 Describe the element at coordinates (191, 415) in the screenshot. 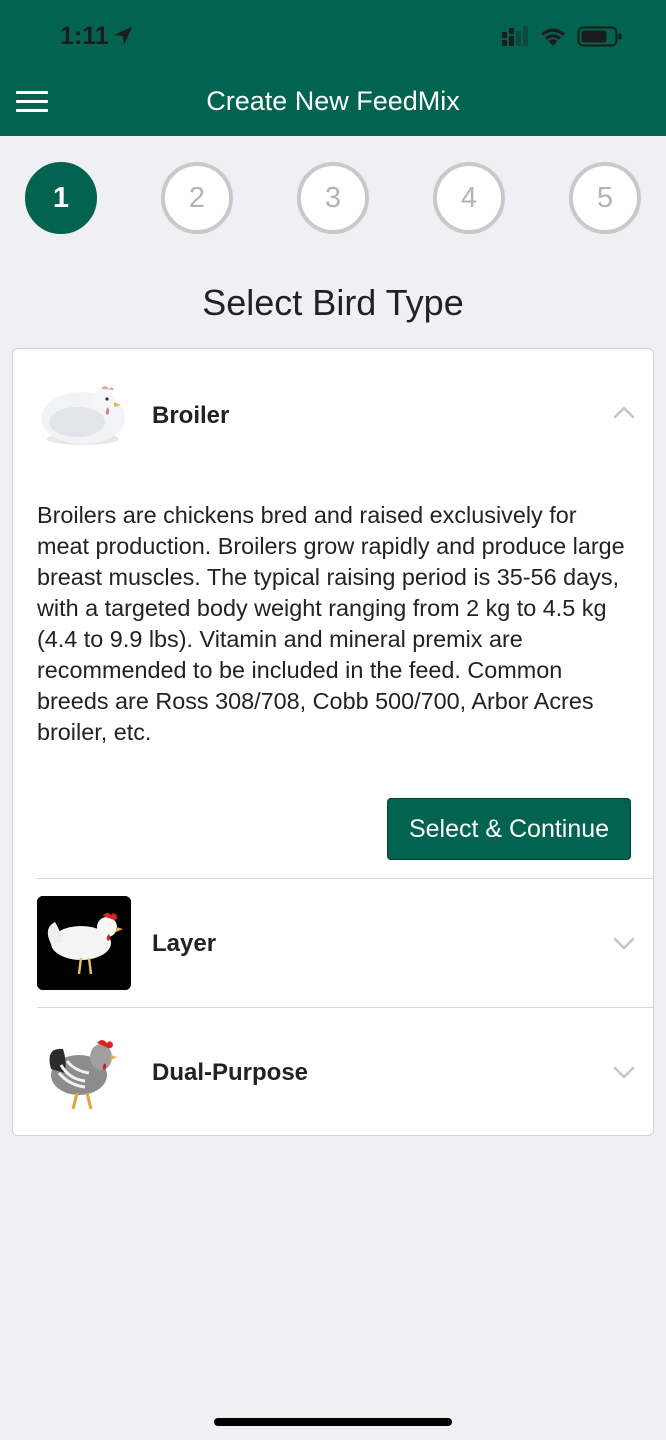

I see `accordion-label-broiler: Broiler` at that location.